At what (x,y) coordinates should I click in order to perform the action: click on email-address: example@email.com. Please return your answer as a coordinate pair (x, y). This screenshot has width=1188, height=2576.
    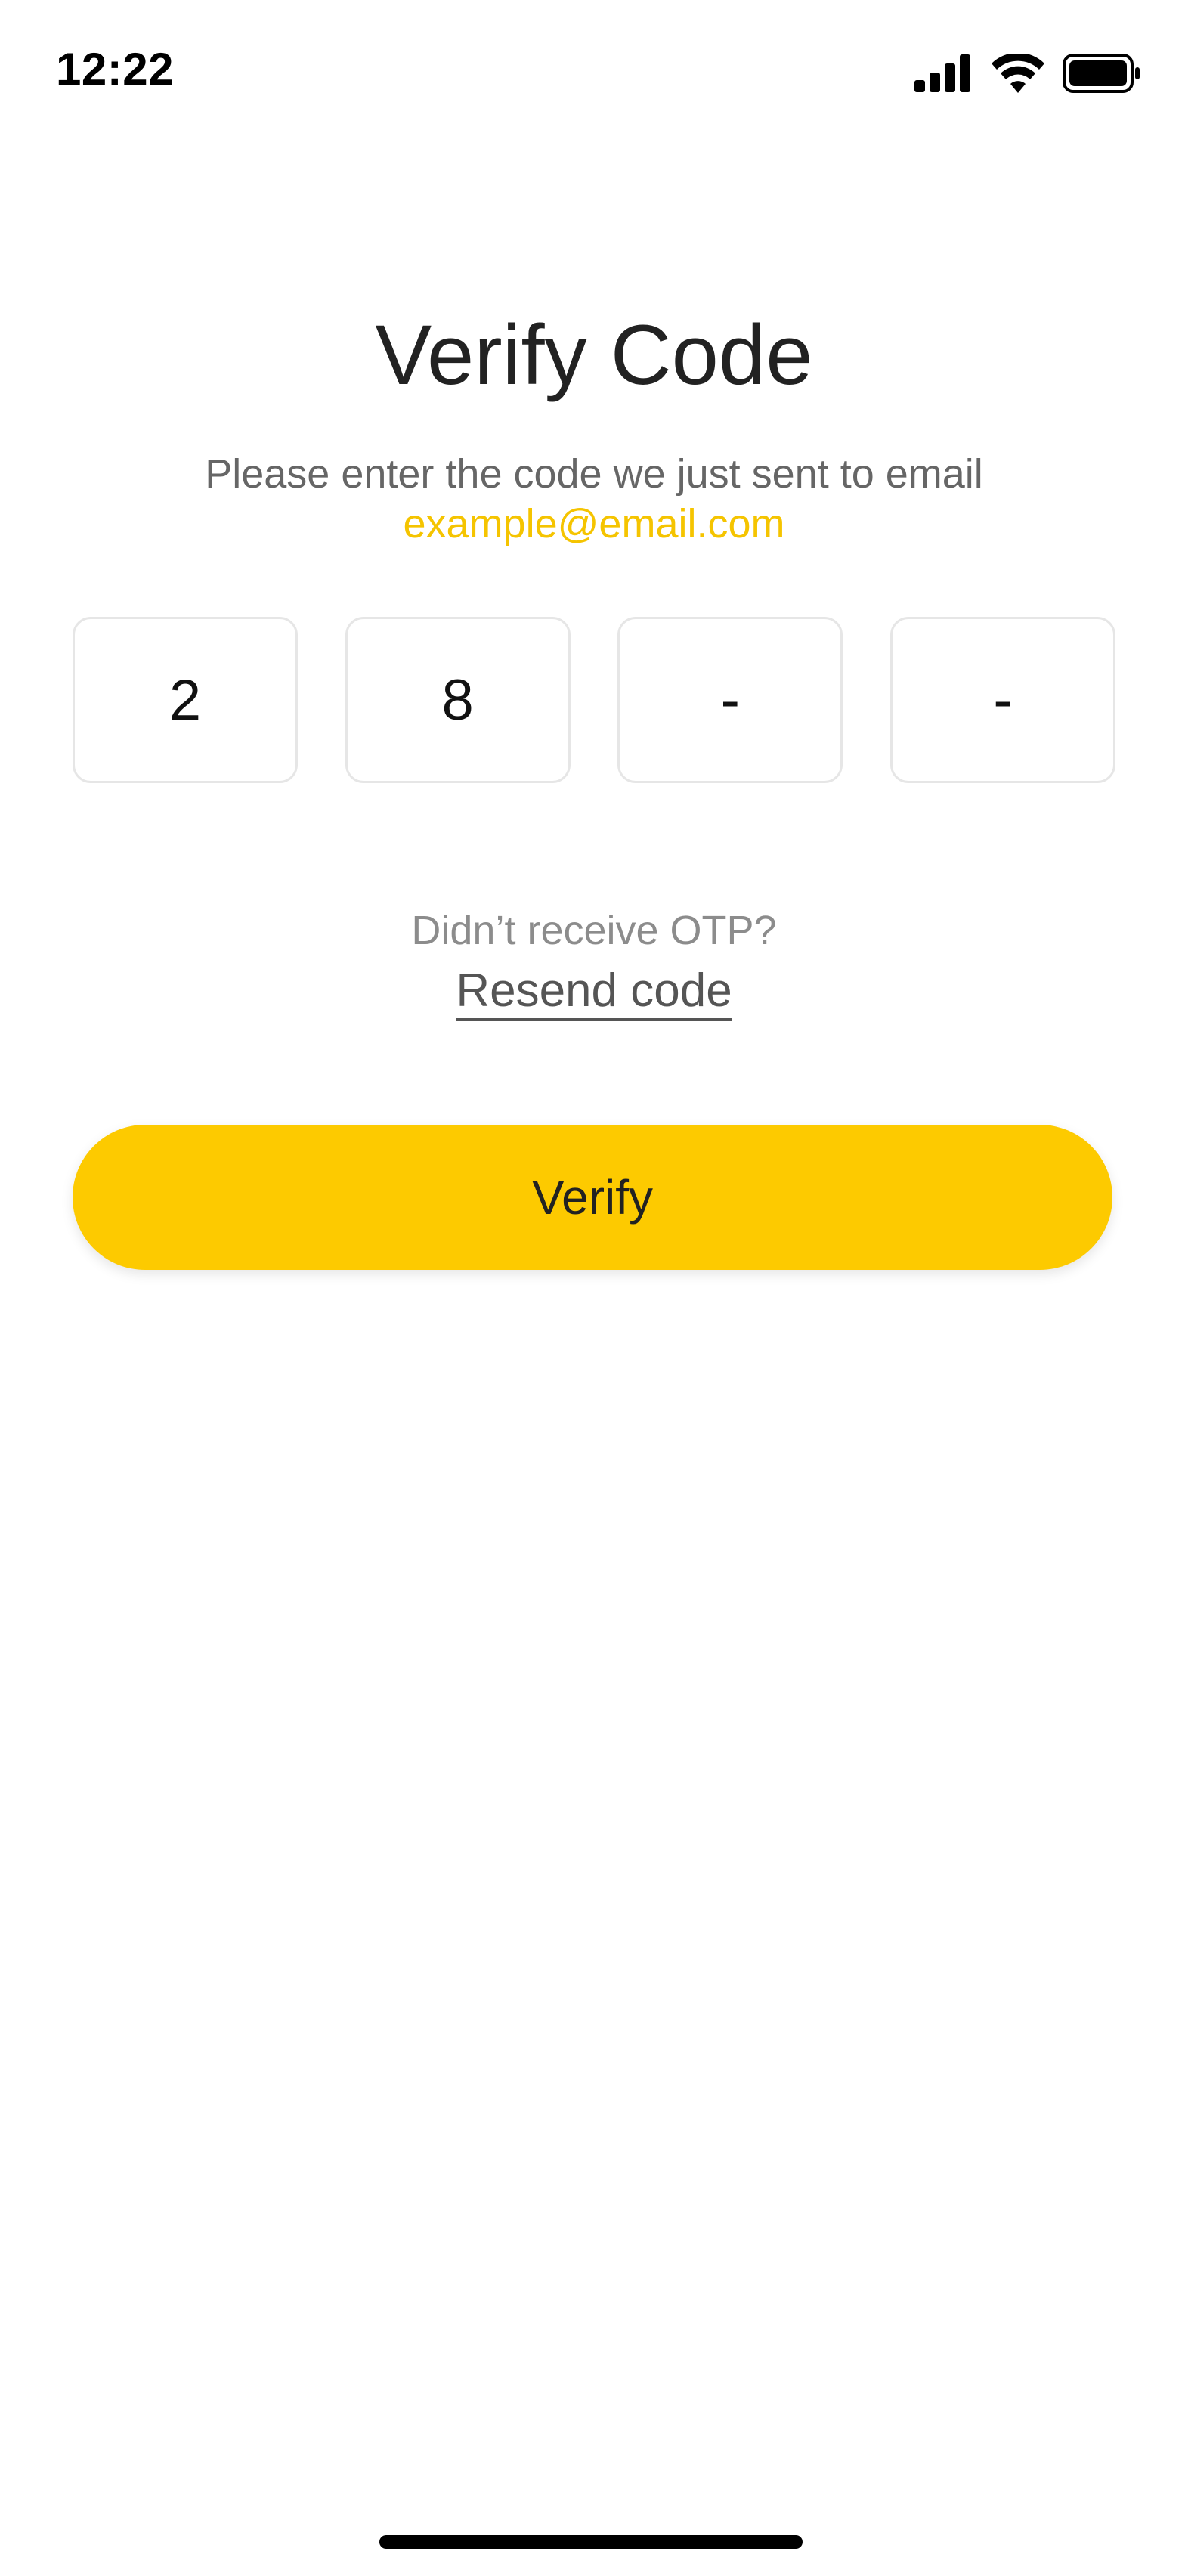
    Looking at the image, I should click on (594, 523).